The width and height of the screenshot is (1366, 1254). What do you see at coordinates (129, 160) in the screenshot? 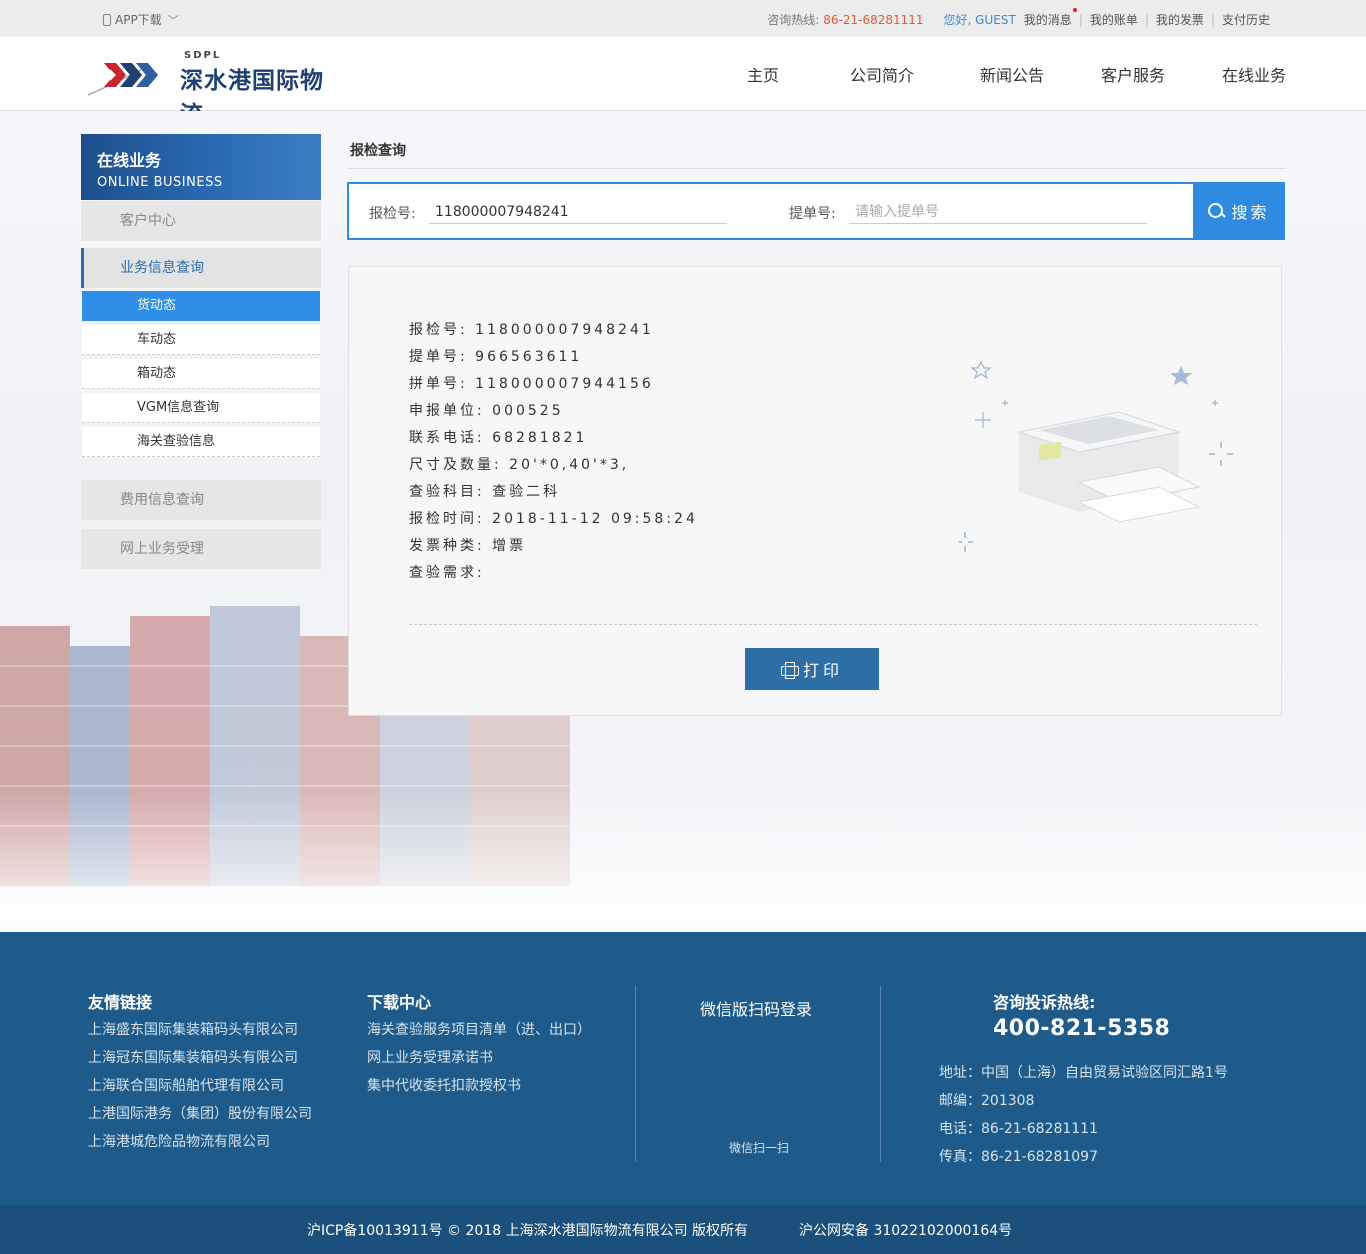
I see `sidebar-title-cn: 在线业务` at bounding box center [129, 160].